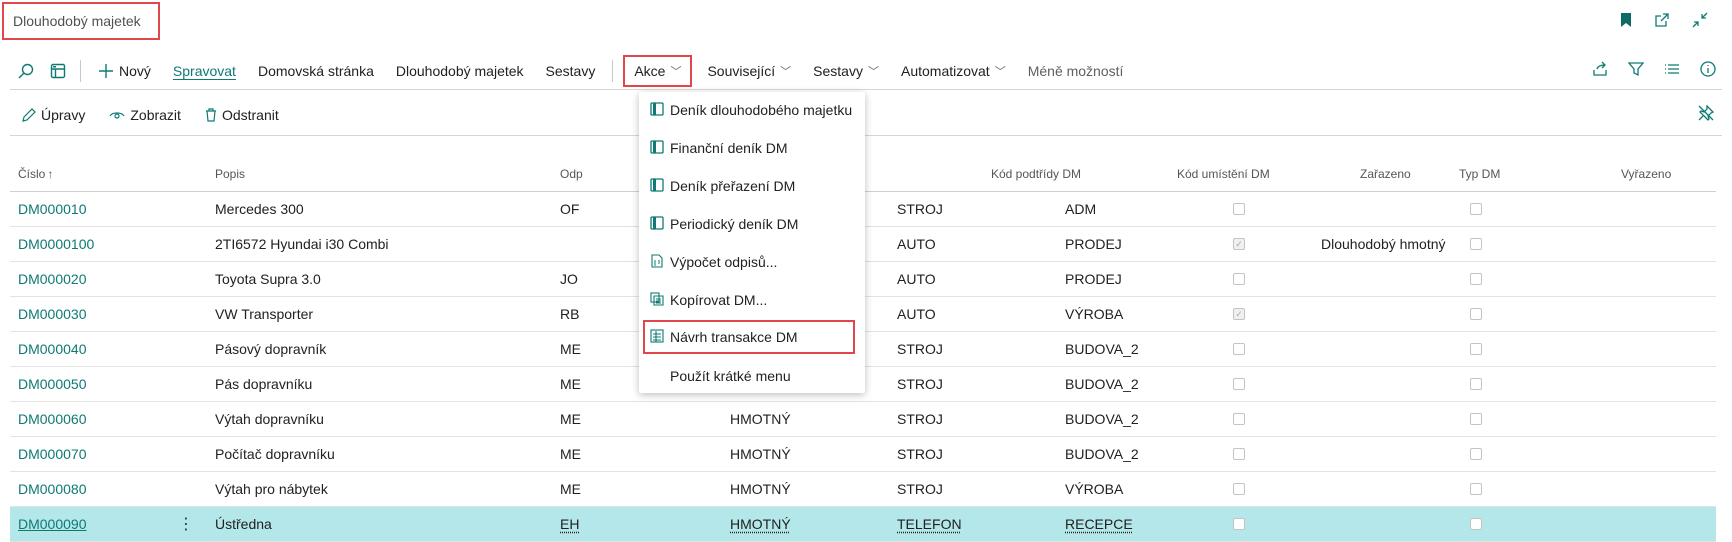 The image size is (1732, 542). What do you see at coordinates (1223, 174) in the screenshot?
I see `column-header-location: Kód umístění DM` at bounding box center [1223, 174].